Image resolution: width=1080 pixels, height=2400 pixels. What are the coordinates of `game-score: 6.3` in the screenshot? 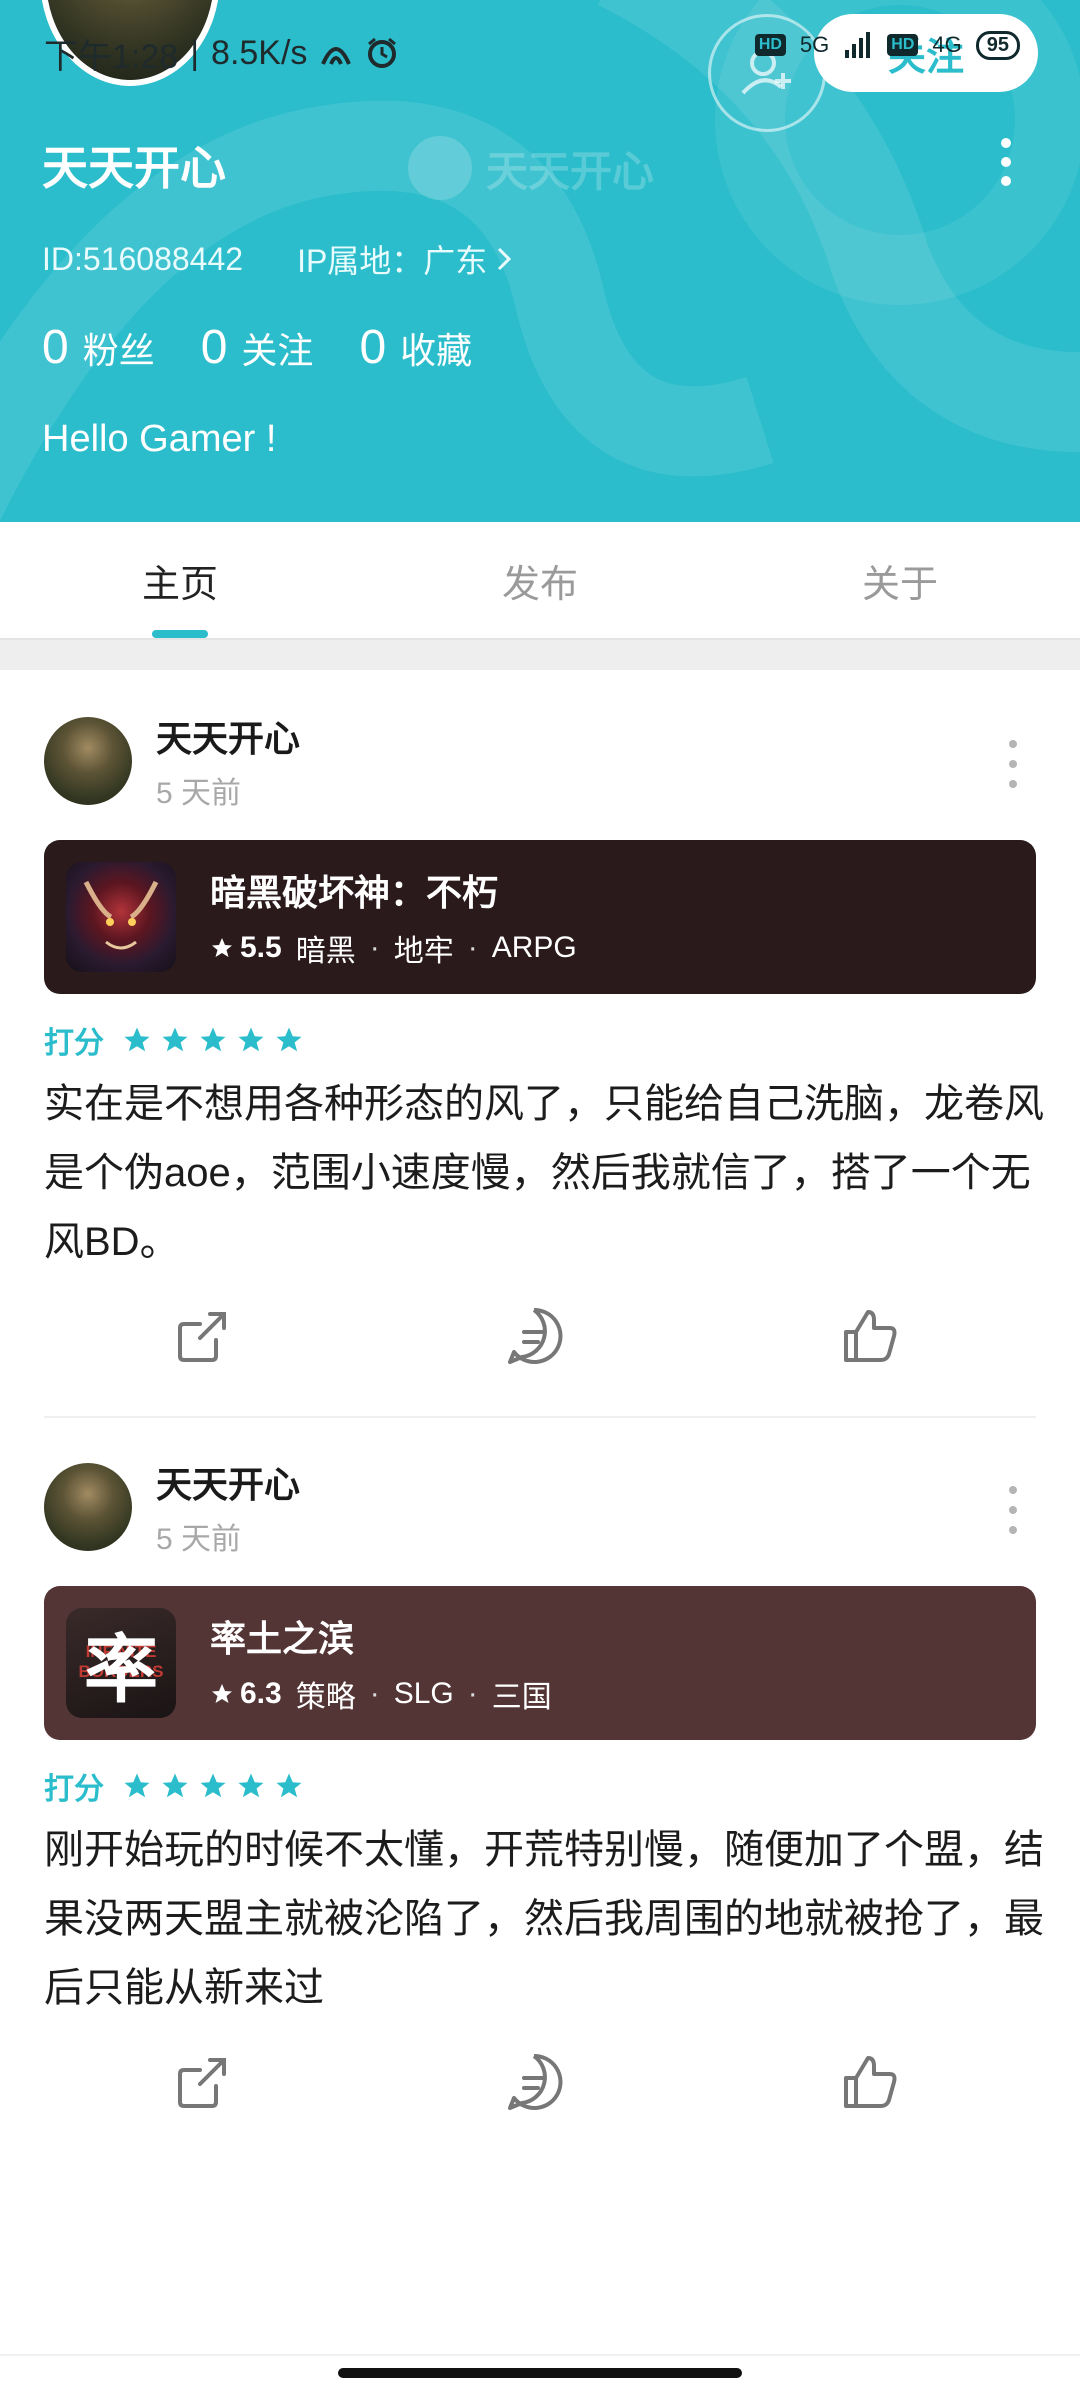 It's located at (246, 1694).